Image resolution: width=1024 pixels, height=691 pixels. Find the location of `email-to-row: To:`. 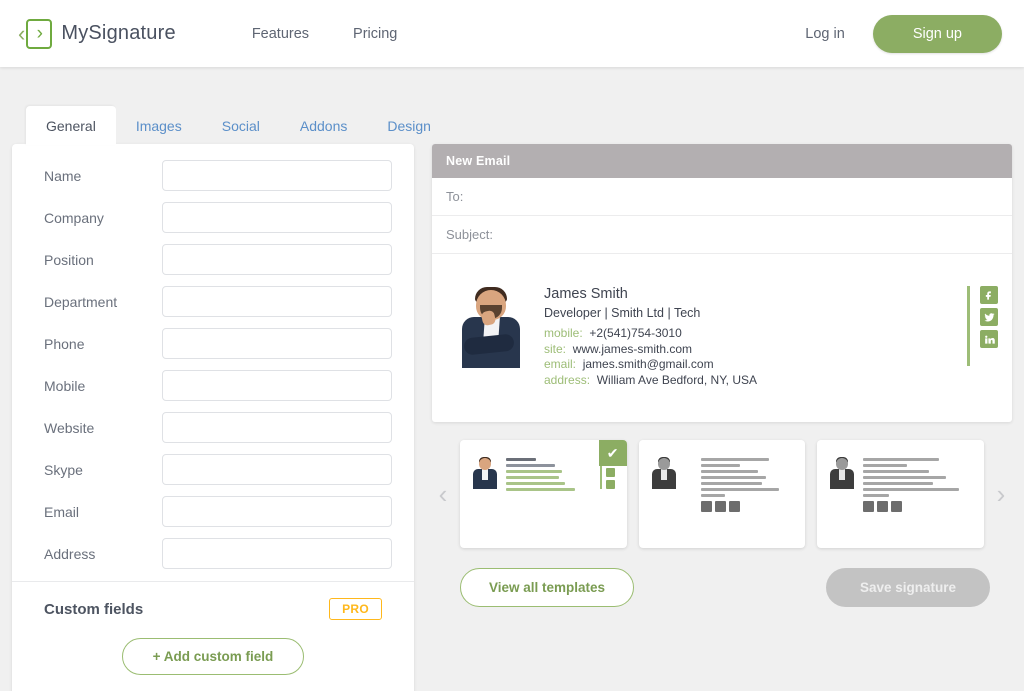

email-to-row: To: is located at coordinates (722, 197).